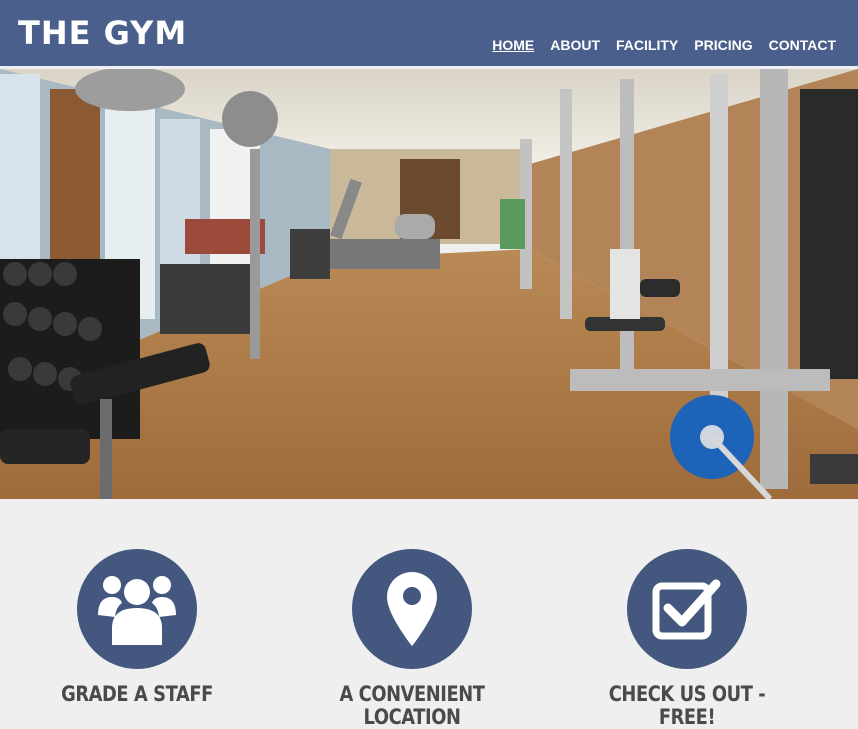 The height and width of the screenshot is (729, 858). I want to click on group-icon, so click(137, 610).